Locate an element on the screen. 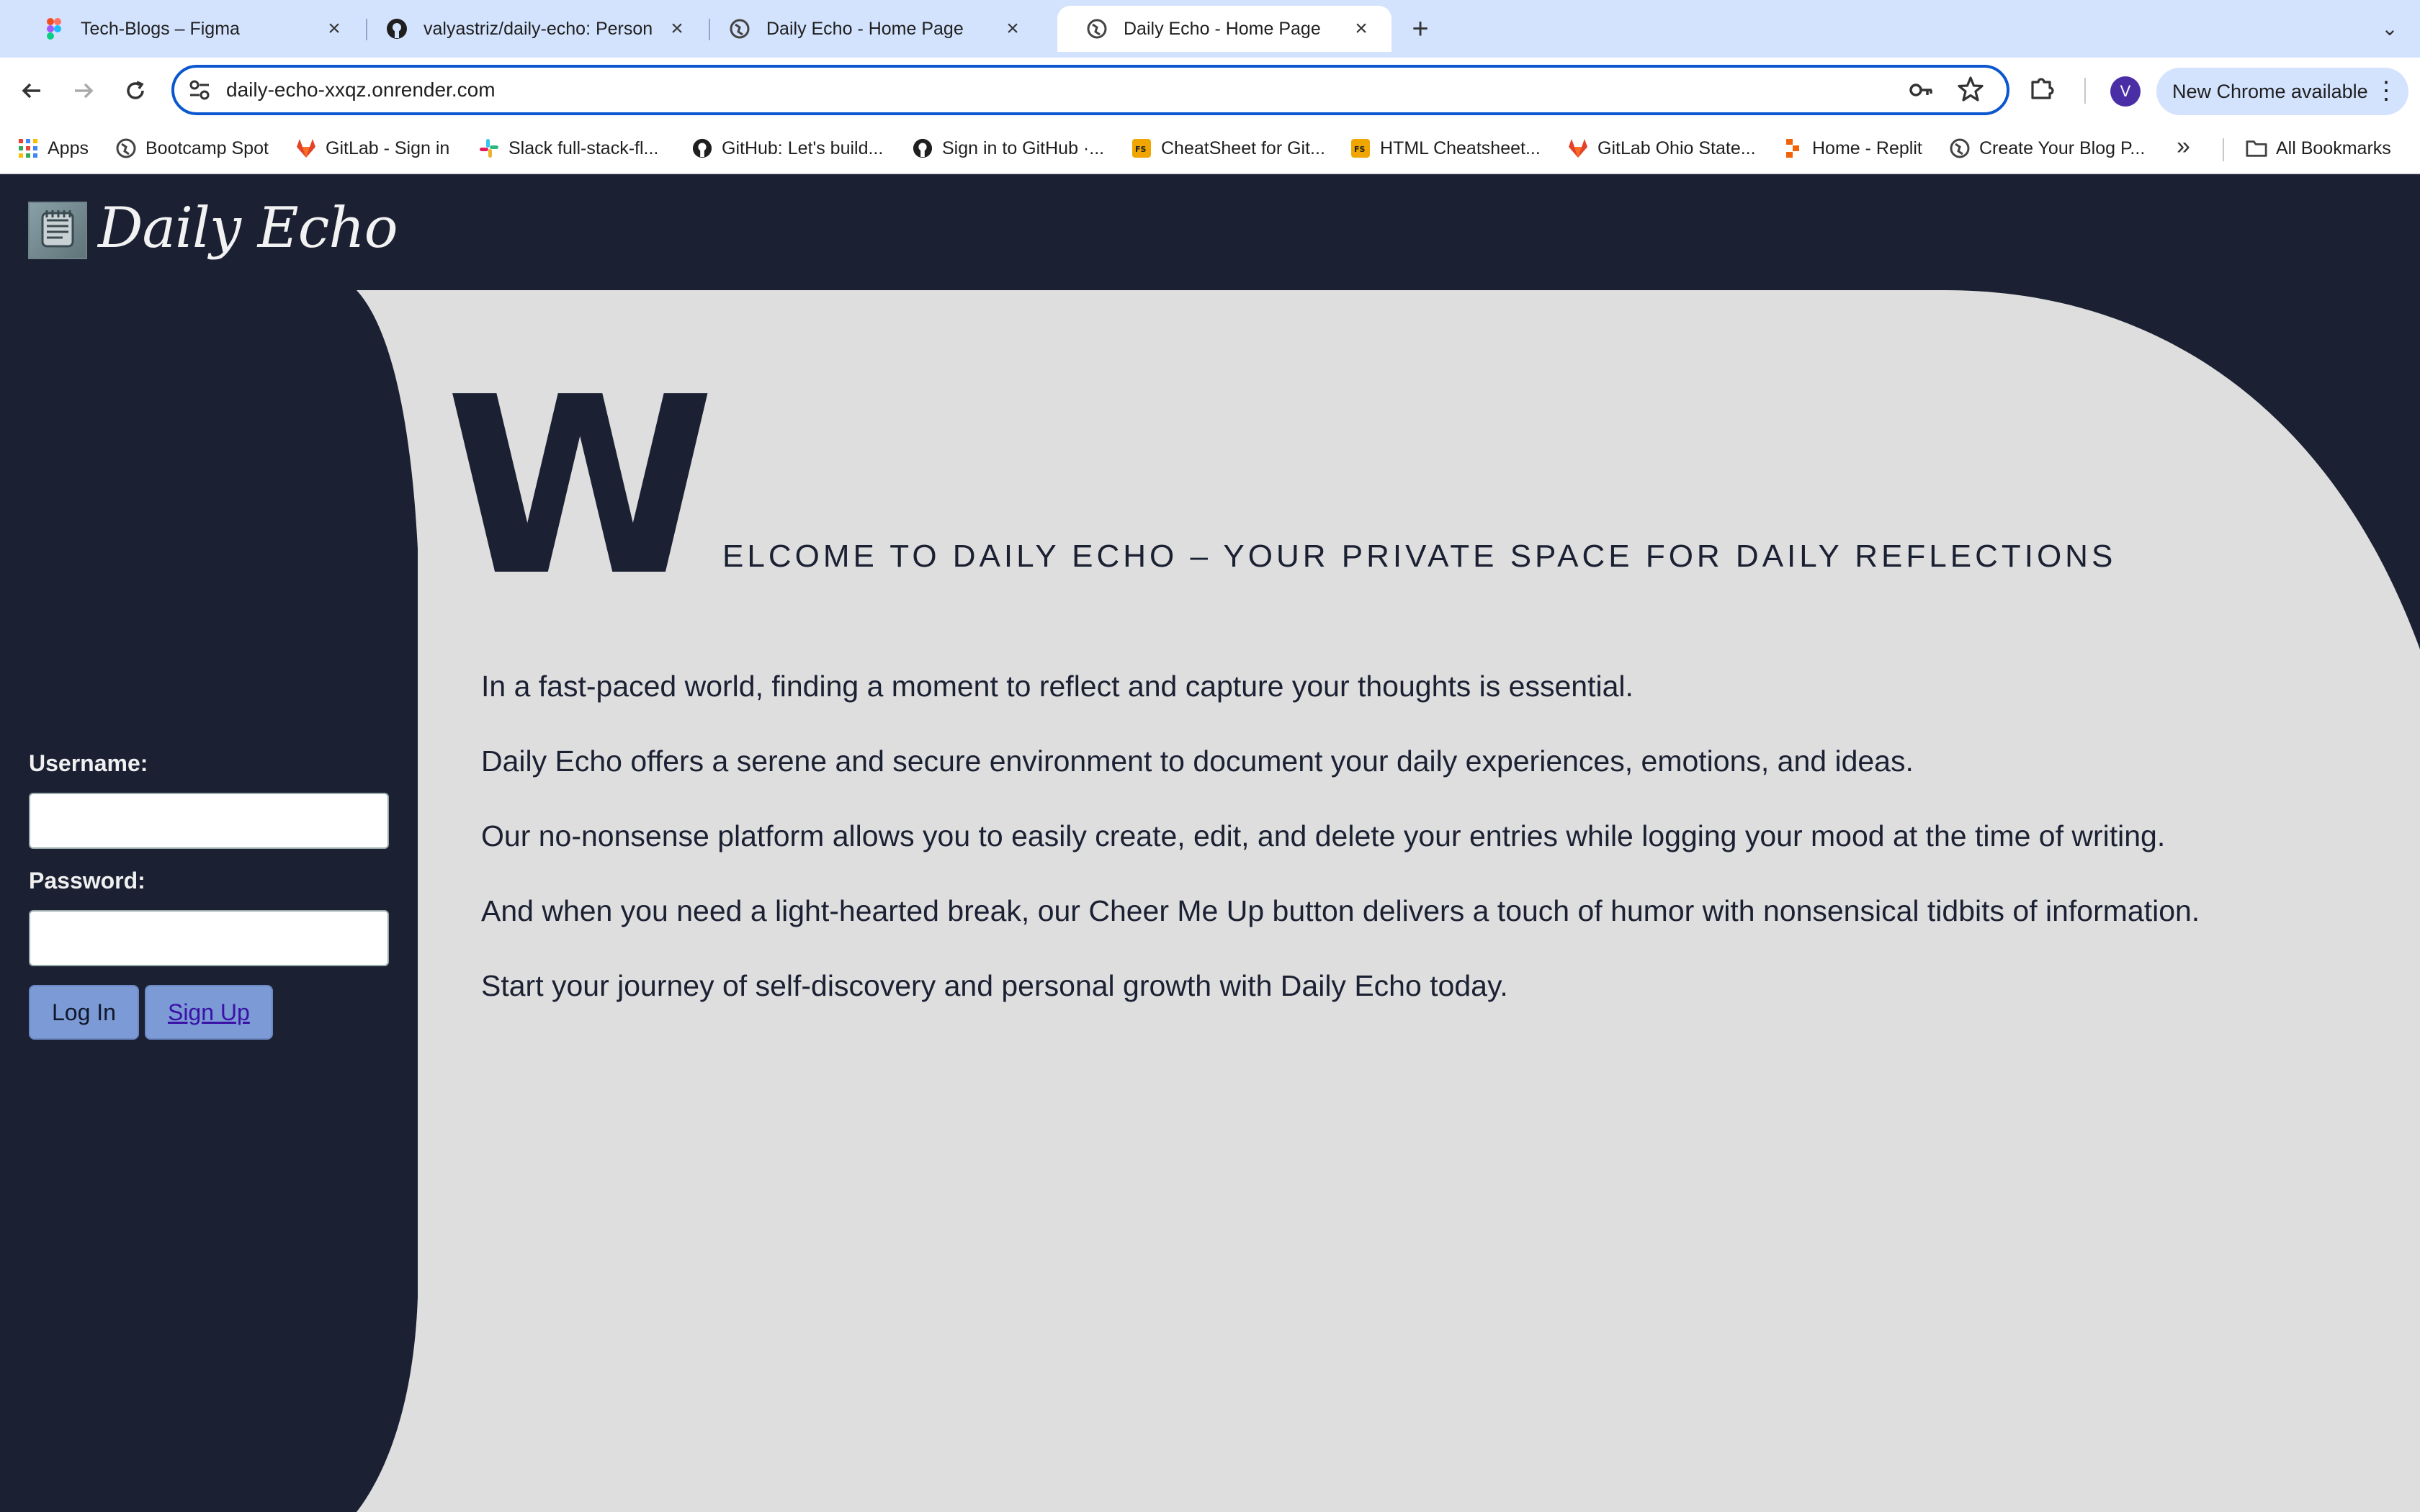 This screenshot has height=1512, width=2420. bookmark-star-icon is located at coordinates (1970, 91).